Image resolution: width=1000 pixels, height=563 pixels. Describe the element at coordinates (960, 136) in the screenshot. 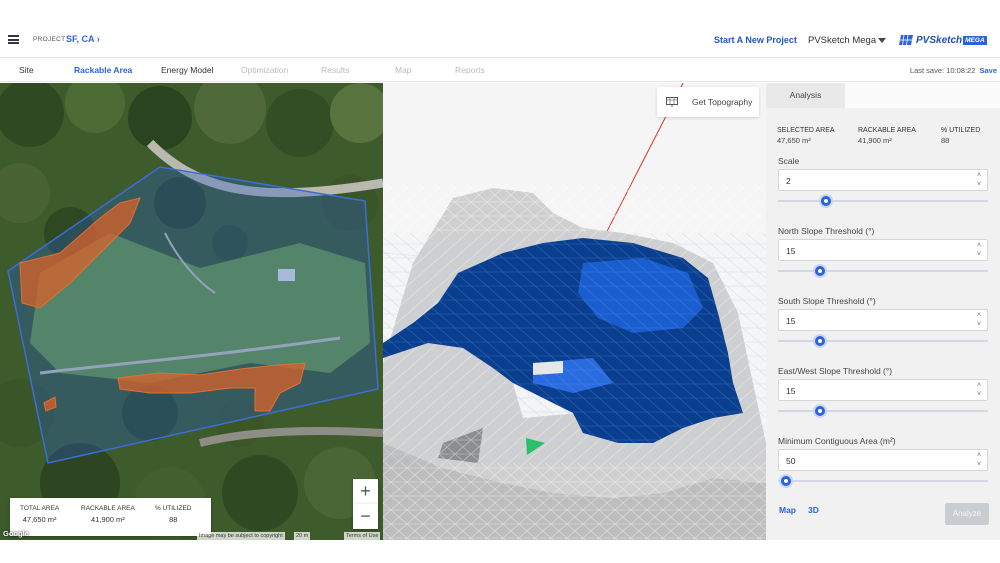

I see `panel-utilized-stat: % UTILIZED 88` at that location.